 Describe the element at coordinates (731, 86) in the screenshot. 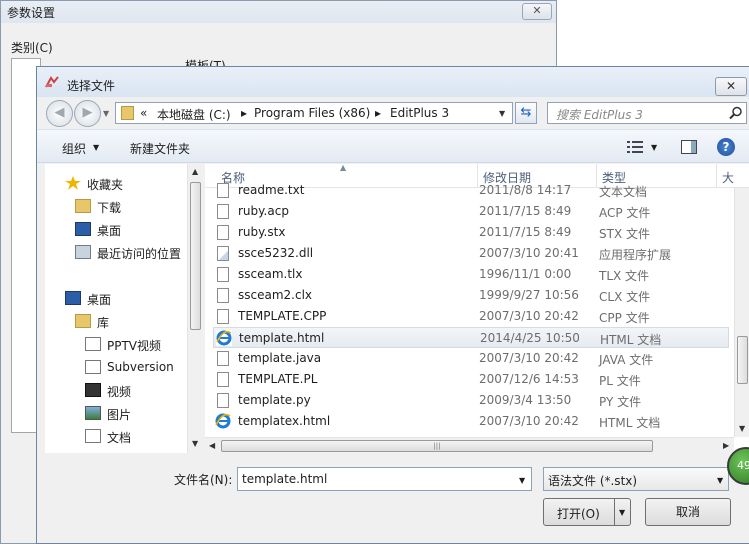

I see `dialog-close-button: ✕` at that location.